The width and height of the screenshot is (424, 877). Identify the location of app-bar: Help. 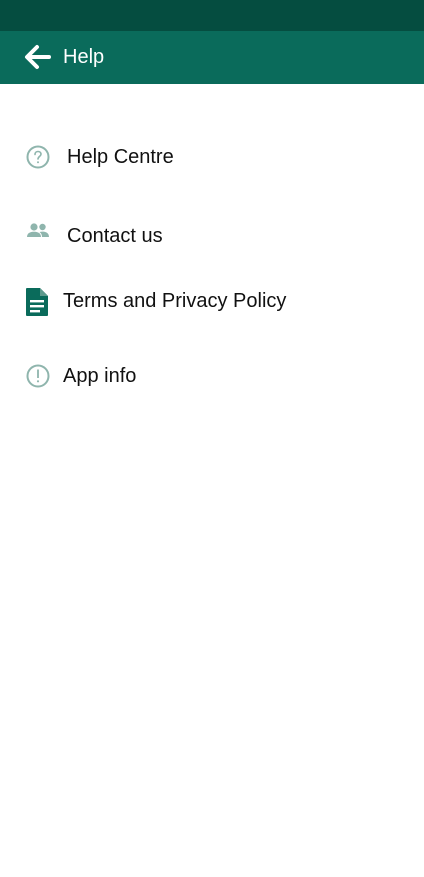
(212, 57).